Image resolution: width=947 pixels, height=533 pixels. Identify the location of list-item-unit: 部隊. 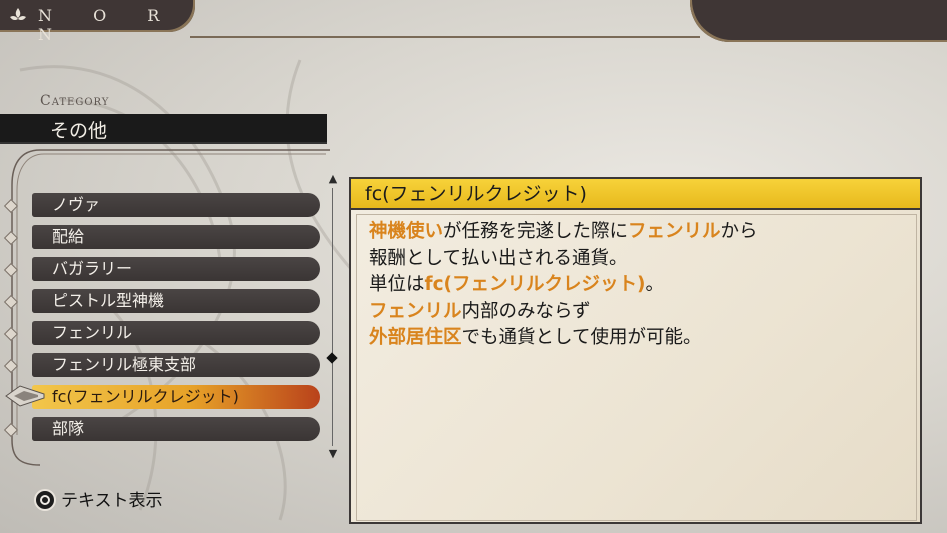
(176, 429).